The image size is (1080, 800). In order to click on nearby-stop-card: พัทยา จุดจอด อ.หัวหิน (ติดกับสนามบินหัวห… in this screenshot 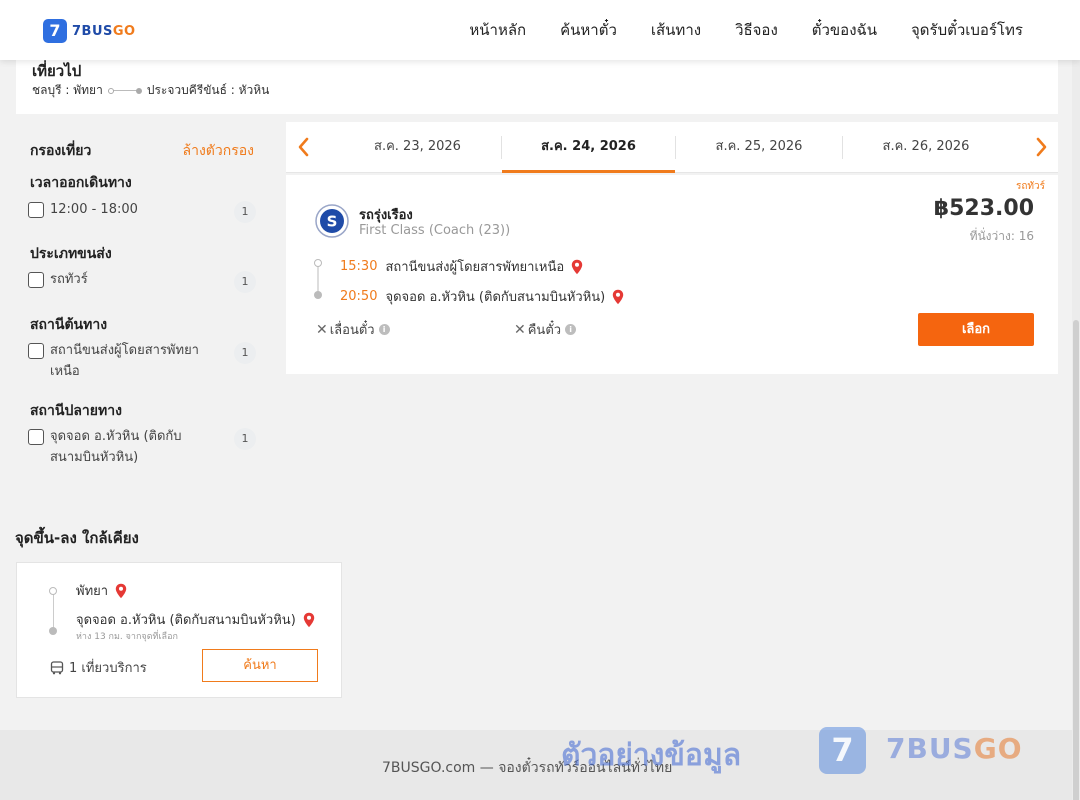, I will do `click(179, 630)`.